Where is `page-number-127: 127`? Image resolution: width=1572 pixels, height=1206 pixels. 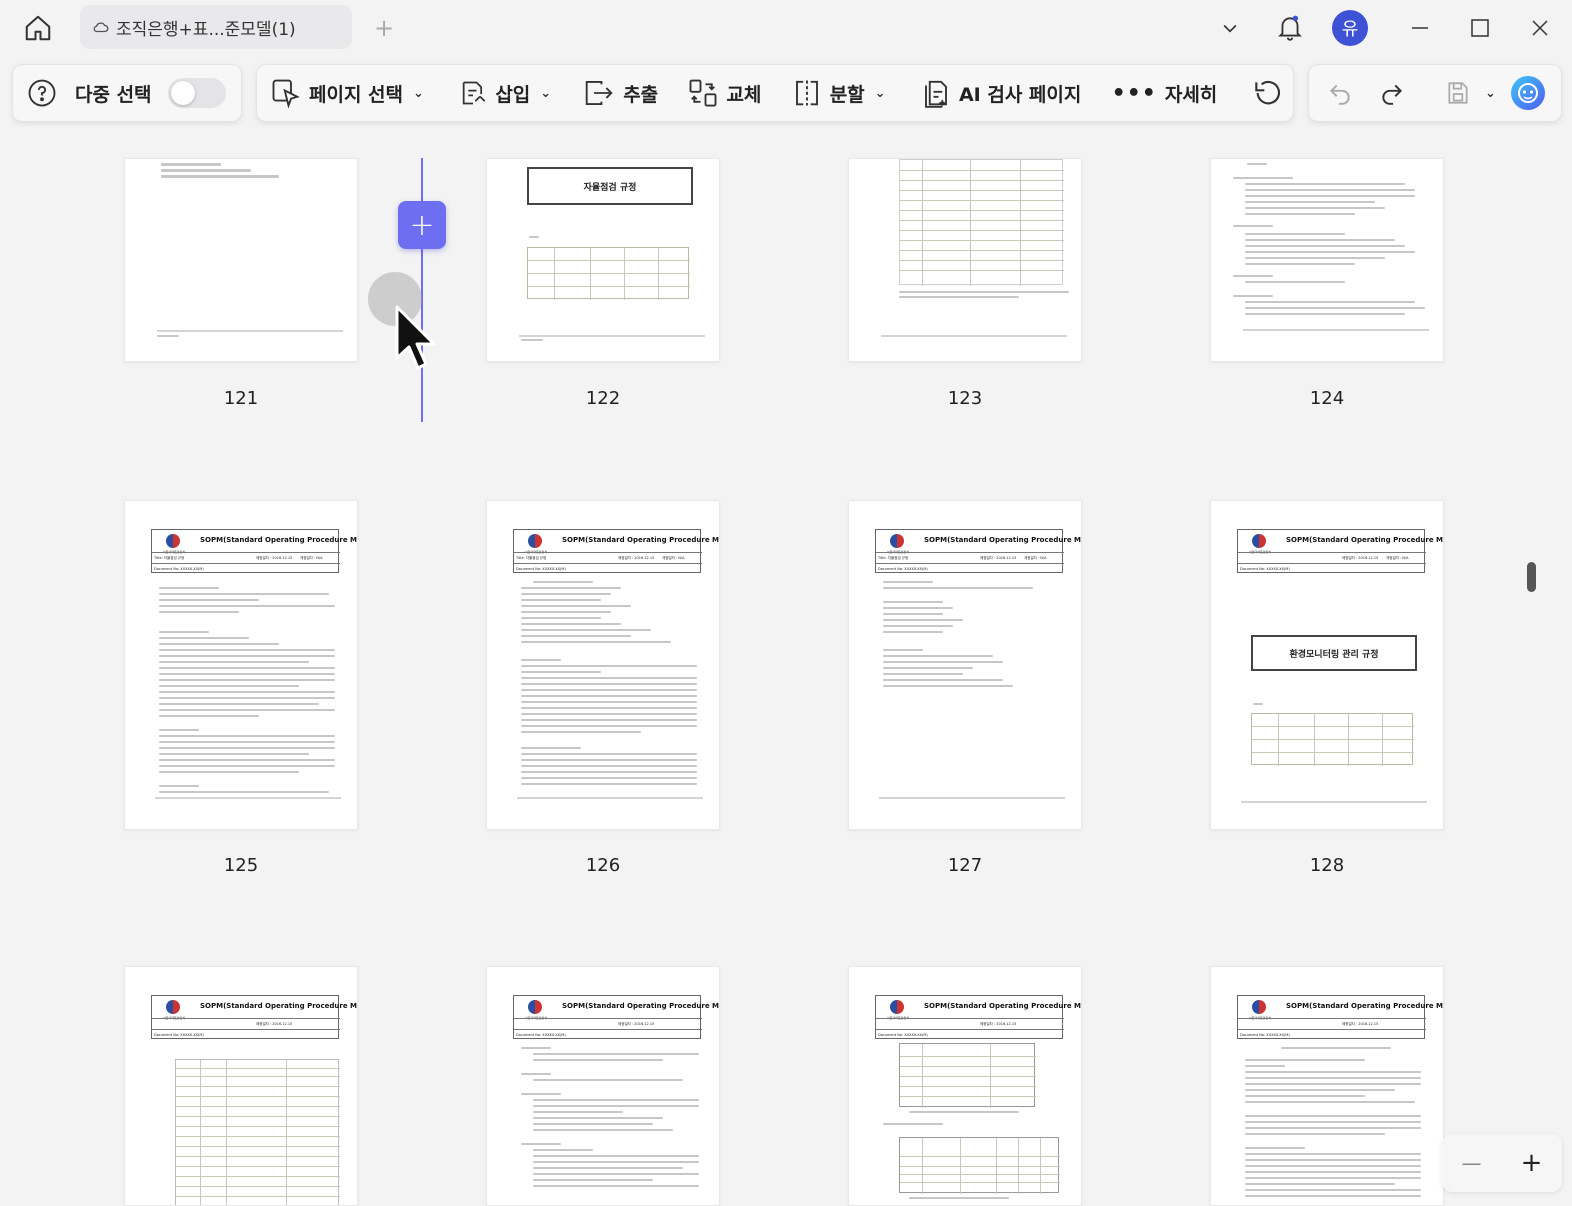 page-number-127: 127 is located at coordinates (965, 865).